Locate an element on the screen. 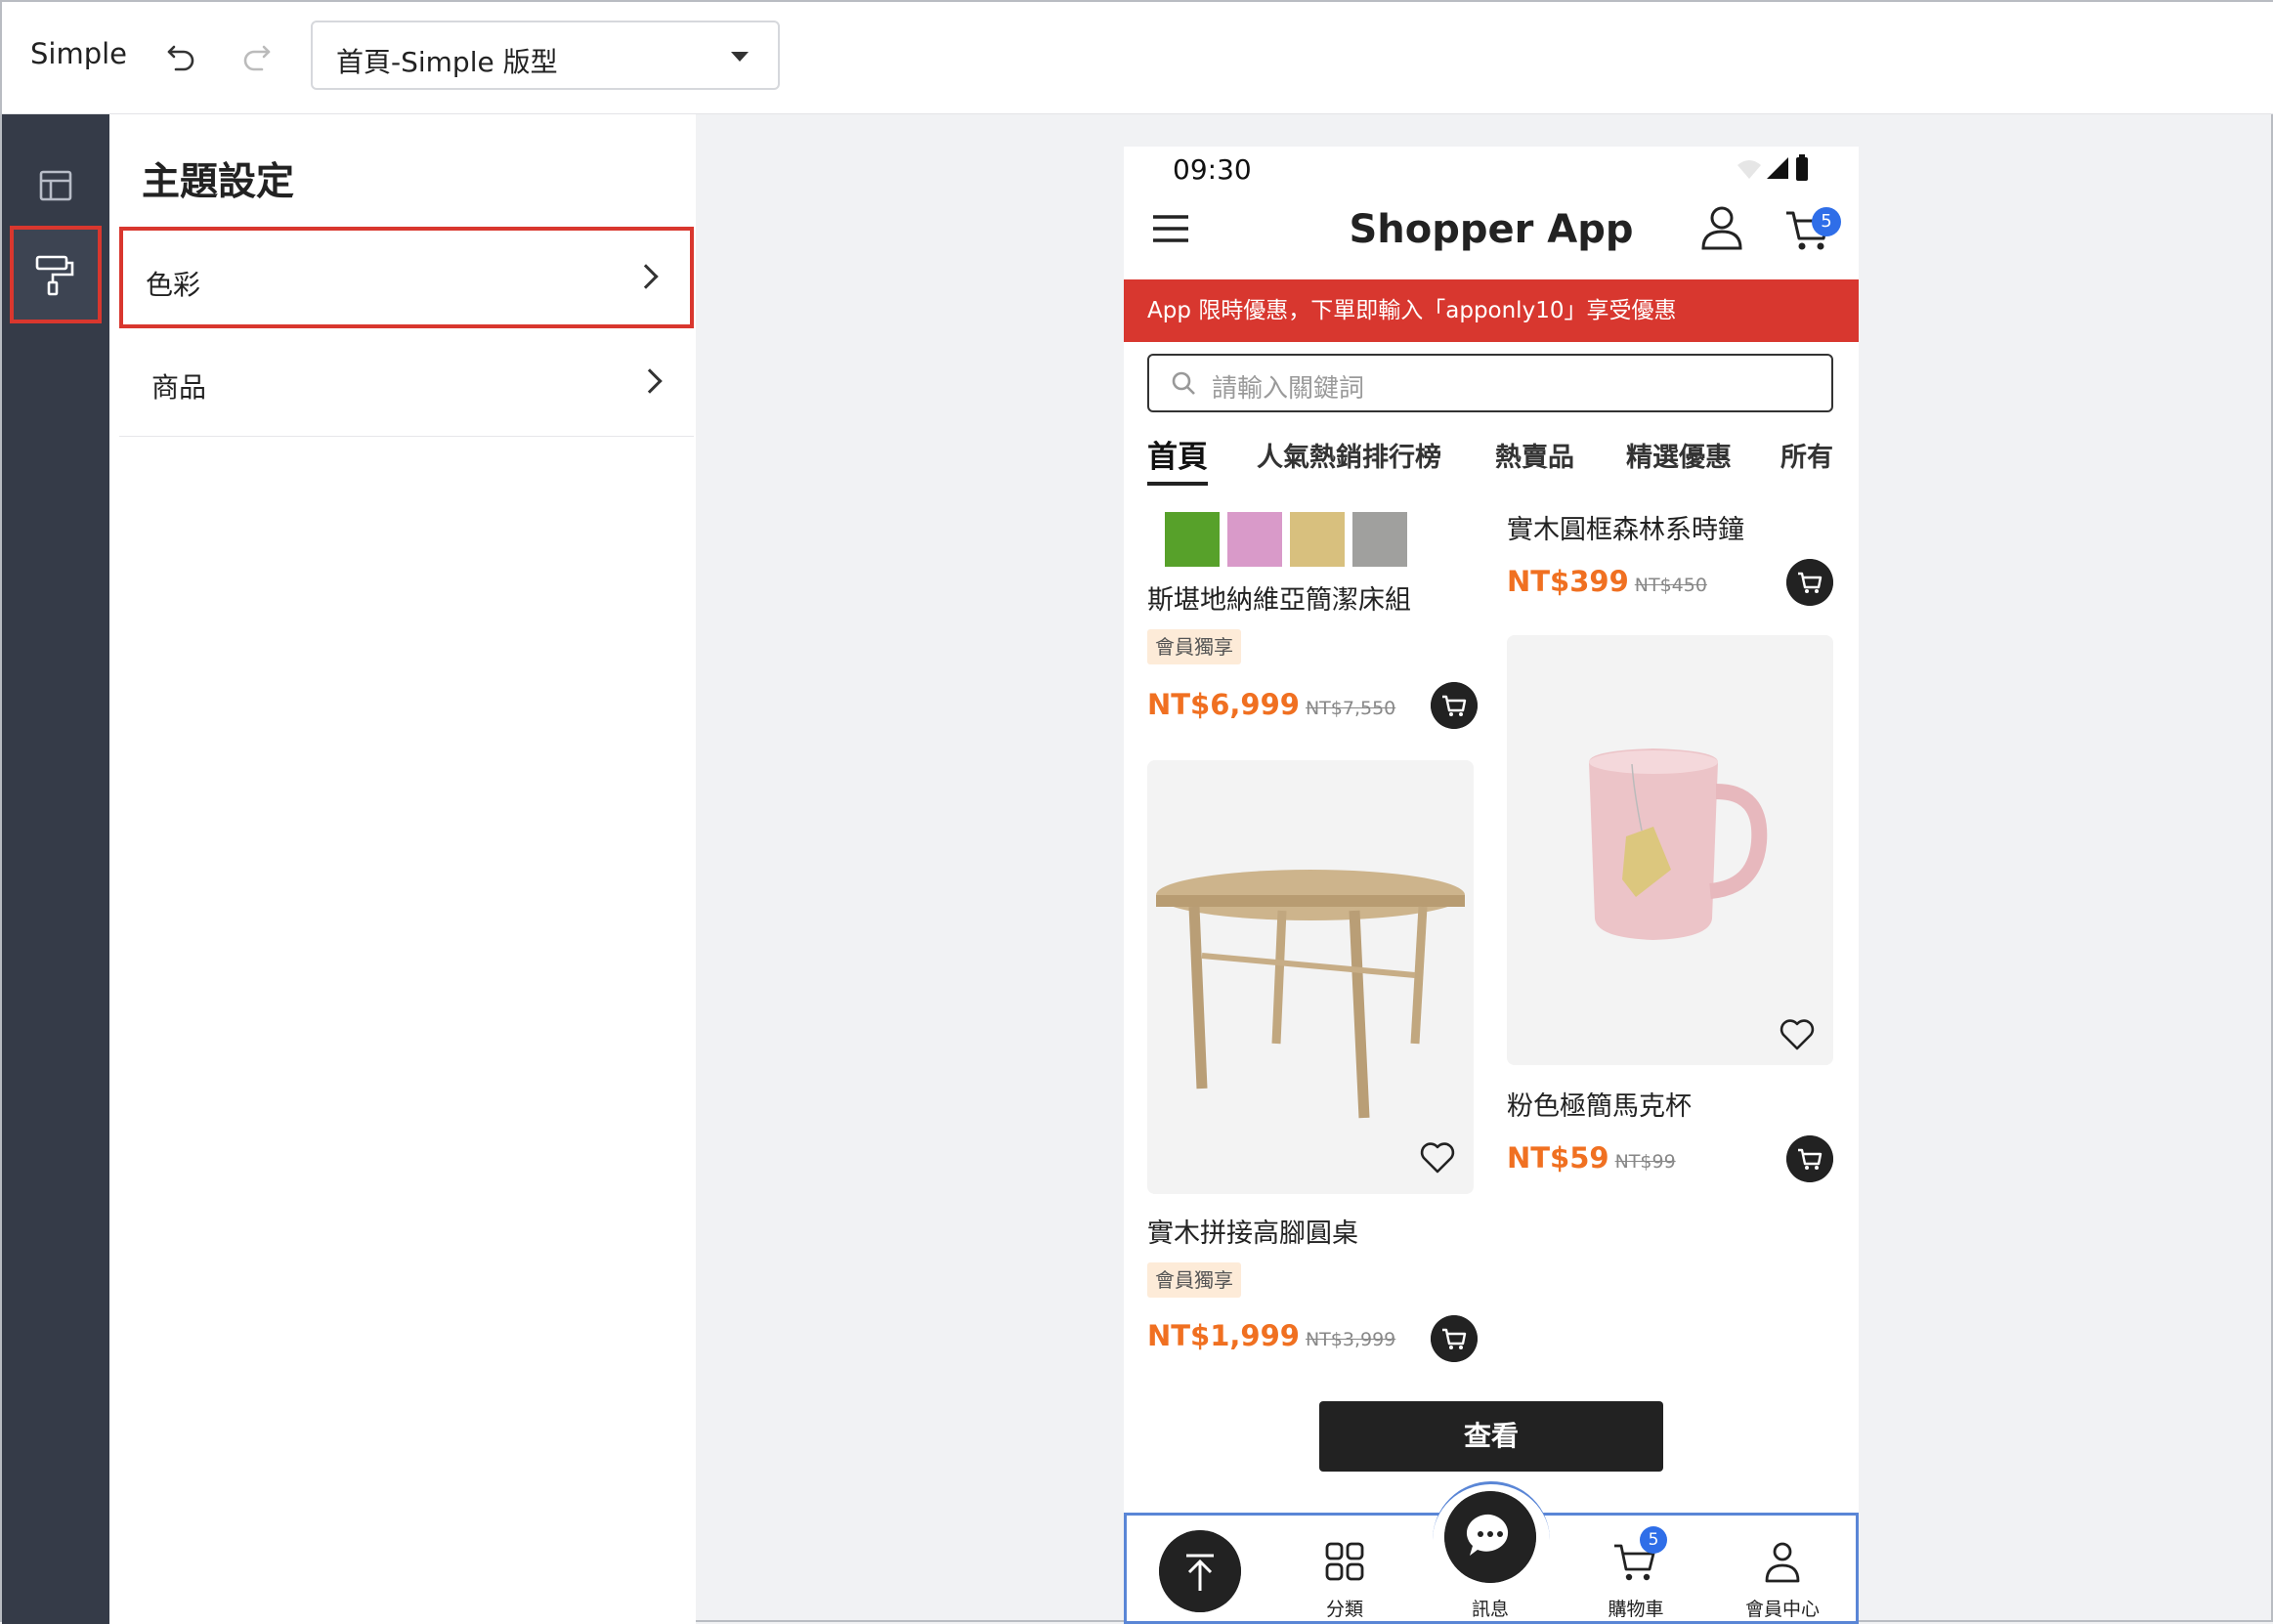 This screenshot has height=1624, width=2273. price-value: NT$59 is located at coordinates (1558, 1158).